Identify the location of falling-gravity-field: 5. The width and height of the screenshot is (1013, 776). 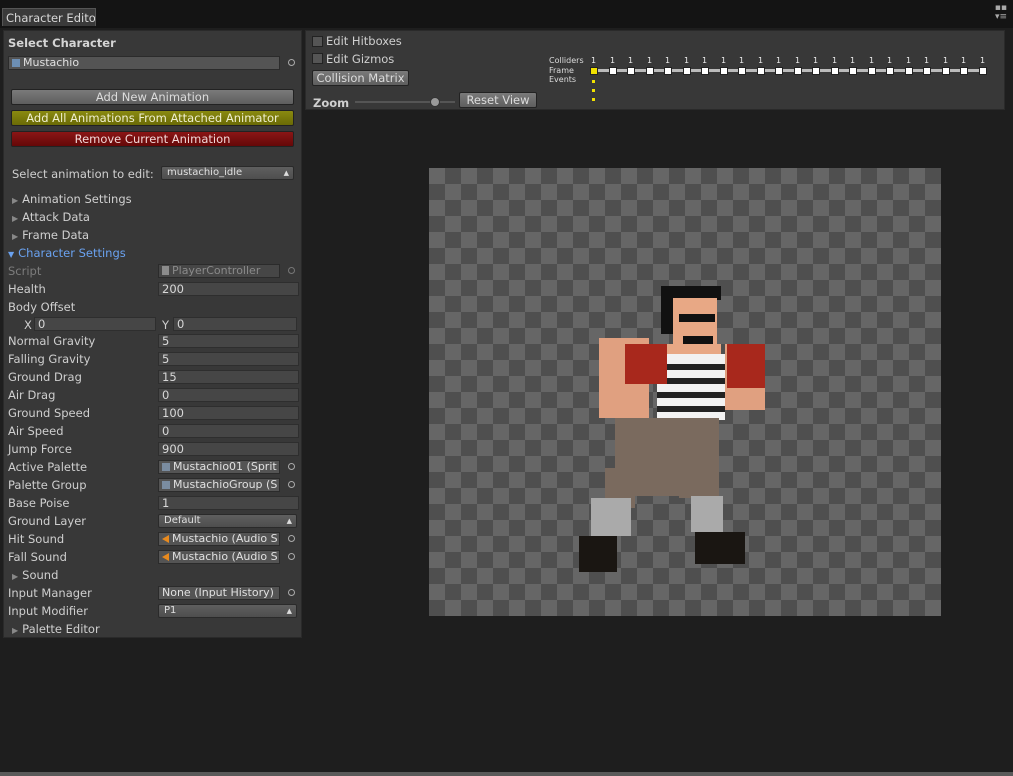
(228, 359).